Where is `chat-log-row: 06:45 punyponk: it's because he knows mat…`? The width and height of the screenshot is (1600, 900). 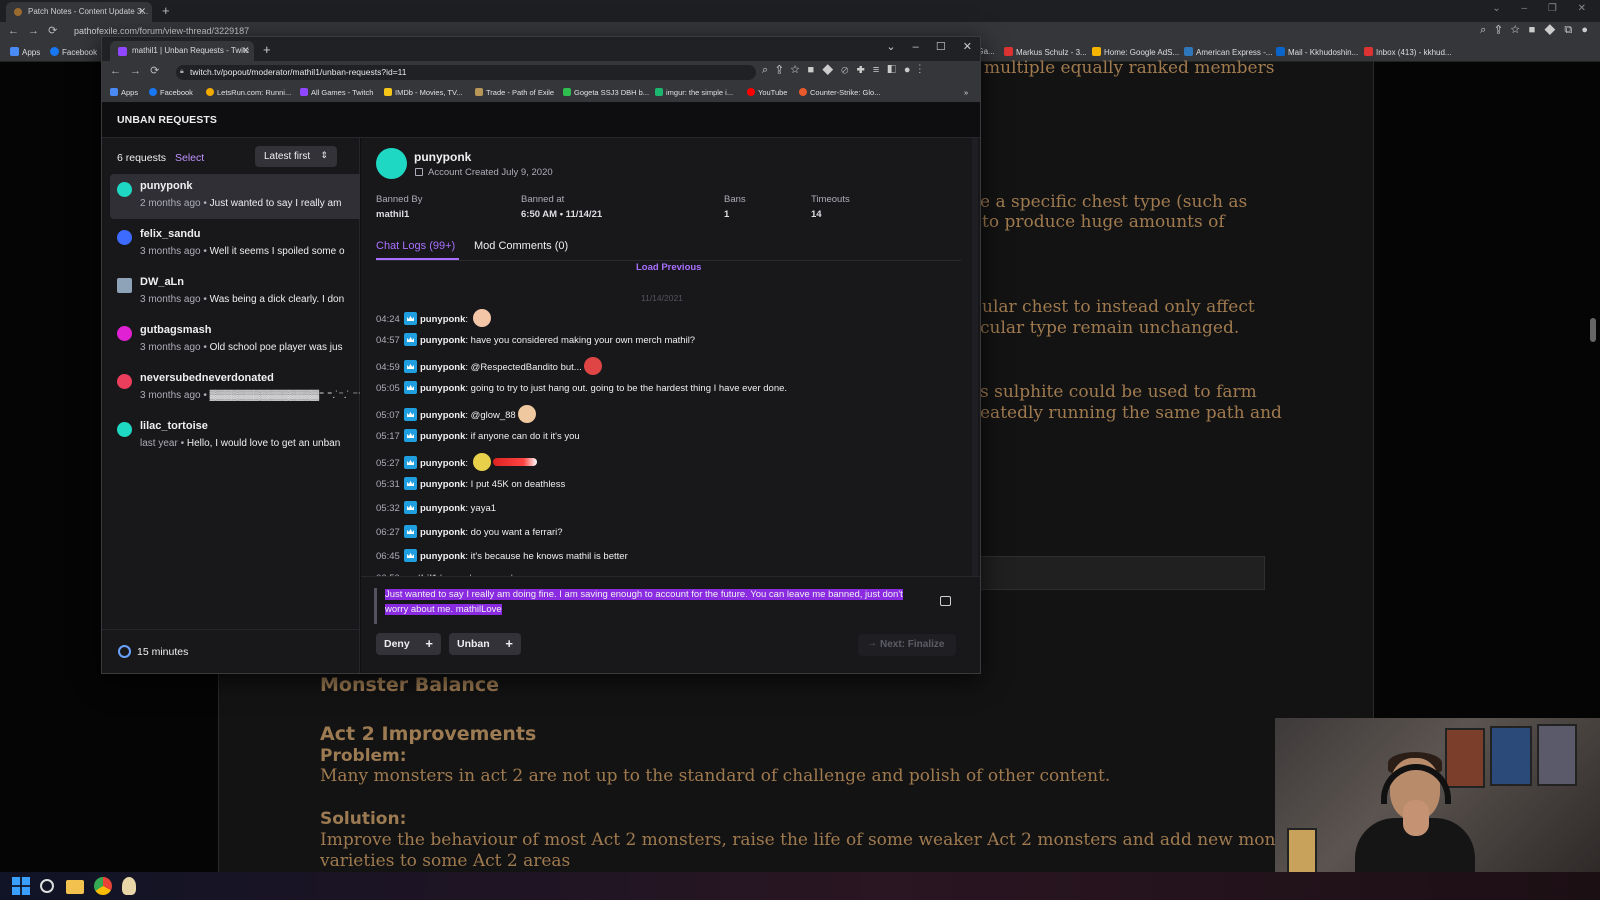
chat-log-row: 06:45 punyponk: it's because he knows mat… is located at coordinates (502, 555).